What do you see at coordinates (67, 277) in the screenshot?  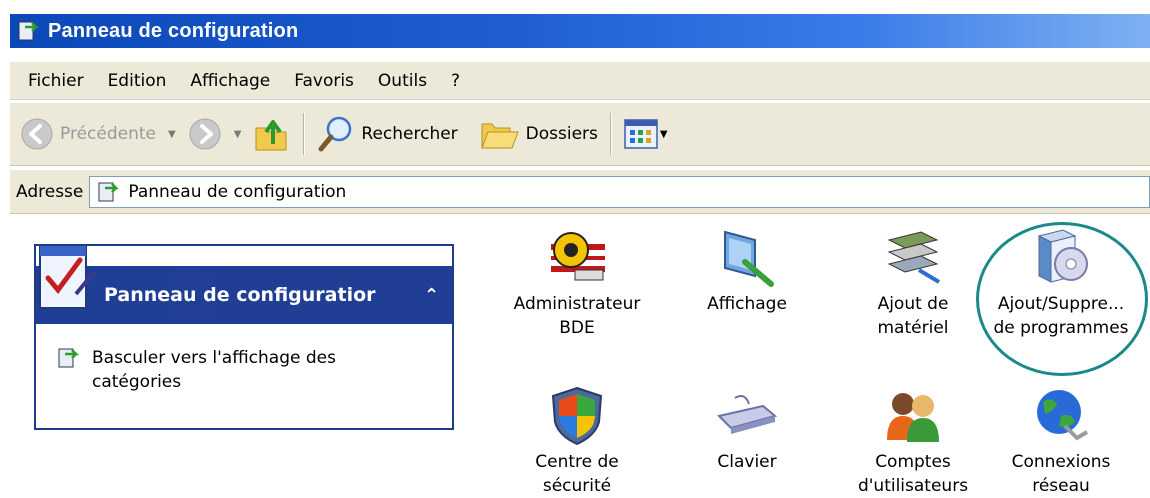 I see `checklist-icon` at bounding box center [67, 277].